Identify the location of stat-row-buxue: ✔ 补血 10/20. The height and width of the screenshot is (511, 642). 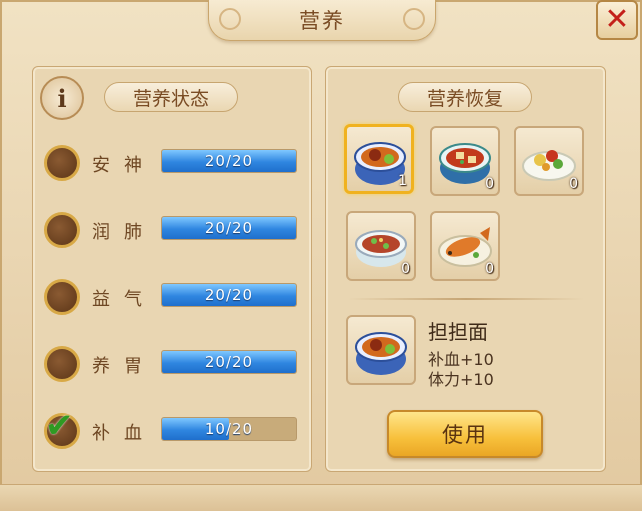
(174, 428).